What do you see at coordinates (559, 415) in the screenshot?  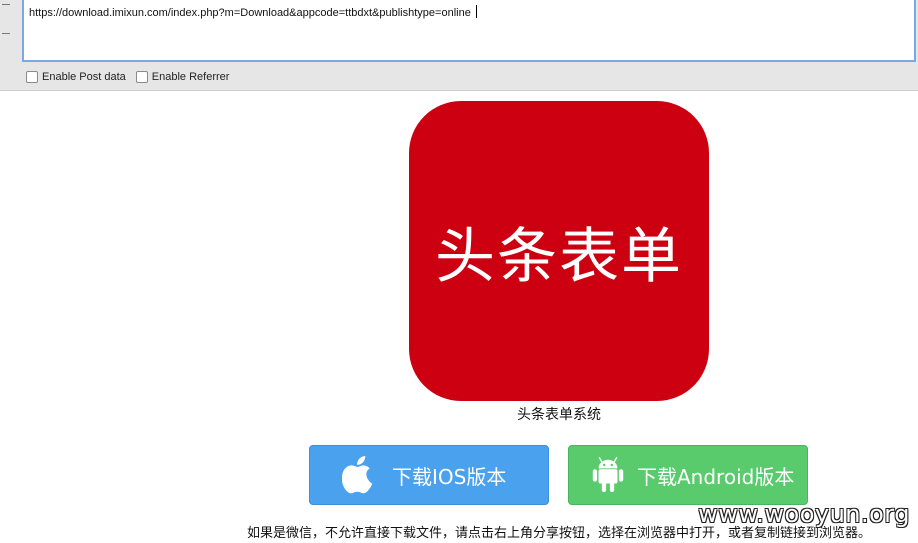 I see `app-name: 头条表单系统` at bounding box center [559, 415].